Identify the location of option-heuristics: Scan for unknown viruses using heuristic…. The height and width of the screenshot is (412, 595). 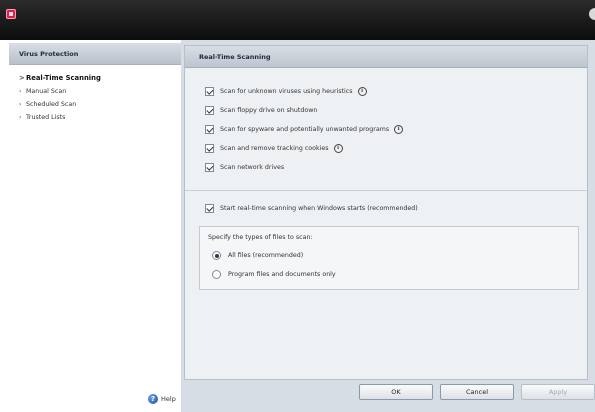
(286, 91).